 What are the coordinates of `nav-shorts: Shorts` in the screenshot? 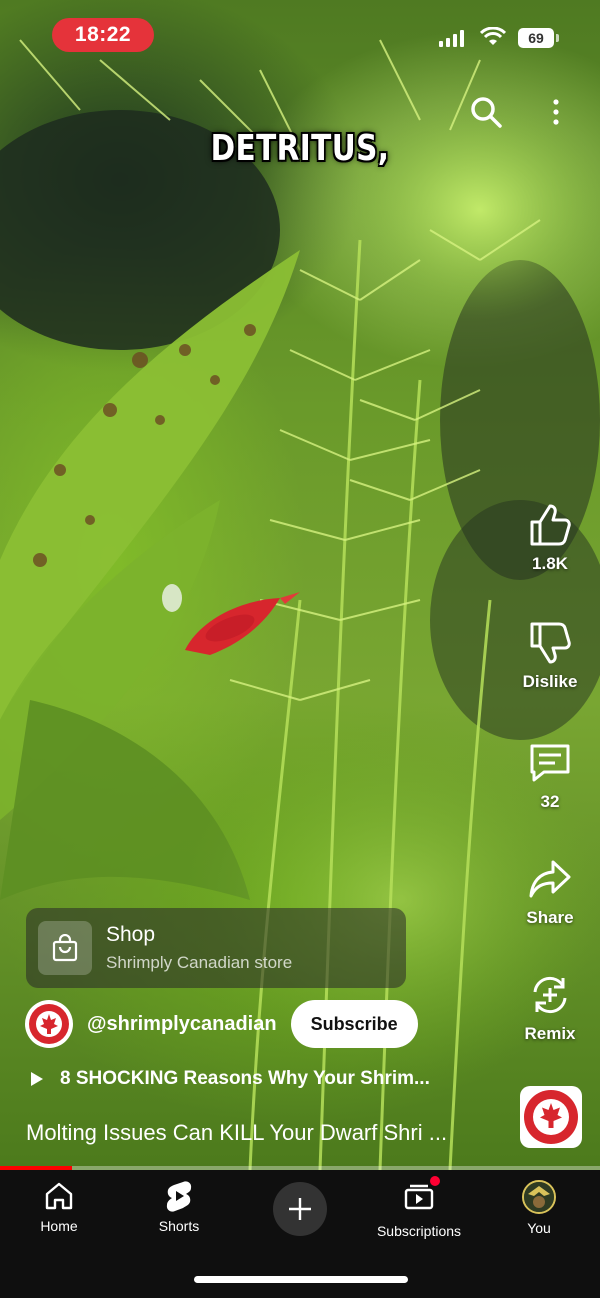 It's located at (179, 1207).